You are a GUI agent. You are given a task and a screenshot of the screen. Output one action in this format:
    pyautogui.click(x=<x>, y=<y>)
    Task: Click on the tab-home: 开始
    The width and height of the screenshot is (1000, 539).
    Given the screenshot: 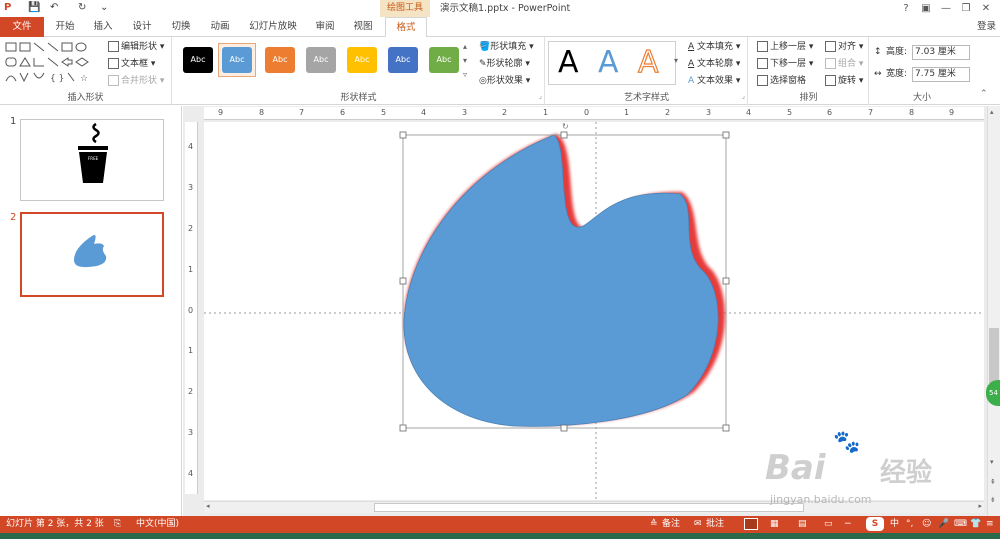 What is the action you would take?
    pyautogui.click(x=65, y=27)
    